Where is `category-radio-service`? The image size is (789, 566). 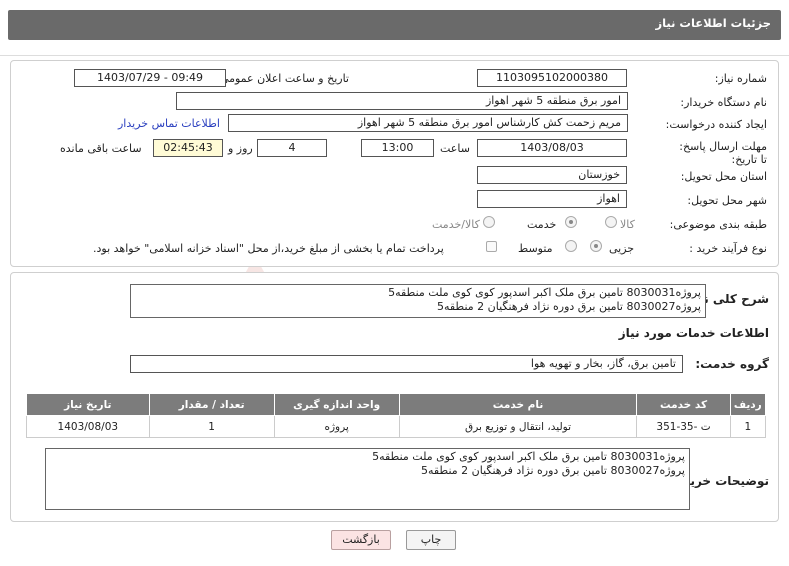
category-radio-service is located at coordinates (571, 222).